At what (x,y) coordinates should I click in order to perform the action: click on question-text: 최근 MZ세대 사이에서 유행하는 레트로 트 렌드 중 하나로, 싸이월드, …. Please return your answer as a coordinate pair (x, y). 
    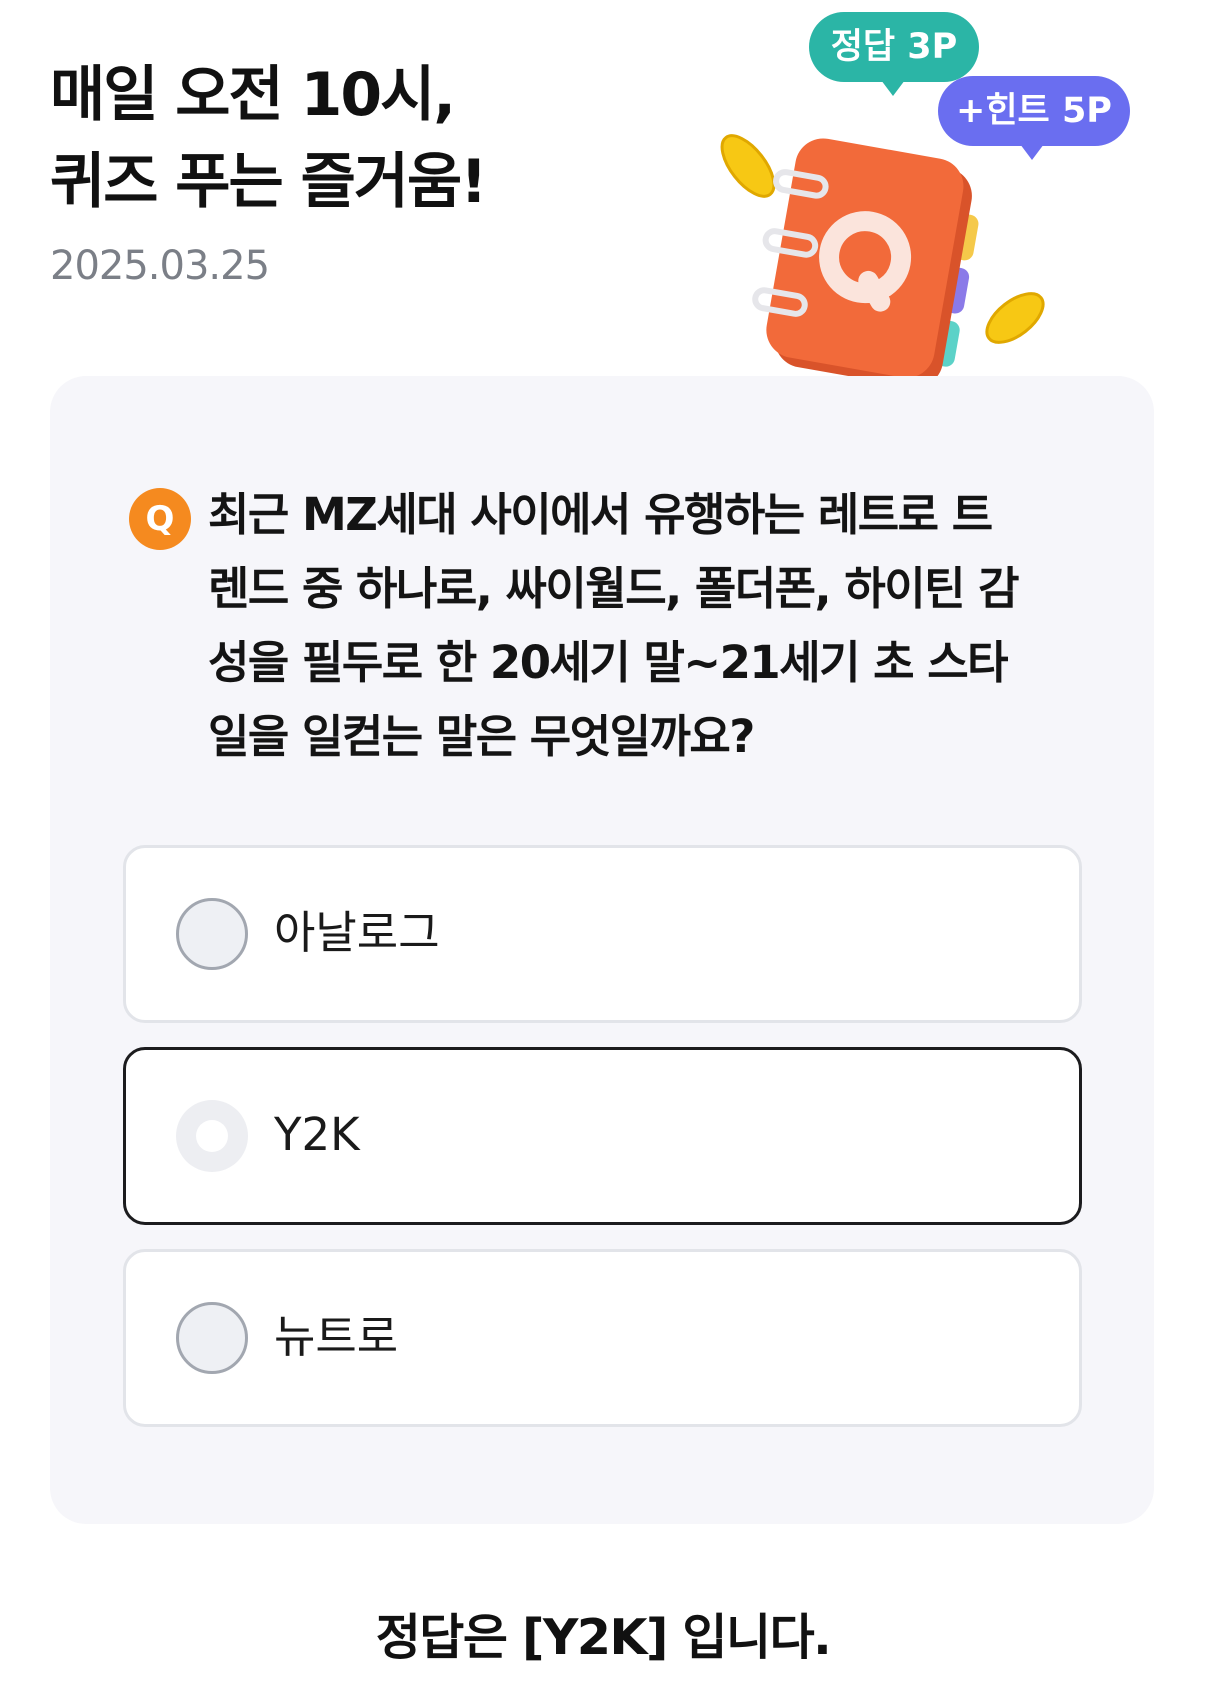
    Looking at the image, I should click on (658, 626).